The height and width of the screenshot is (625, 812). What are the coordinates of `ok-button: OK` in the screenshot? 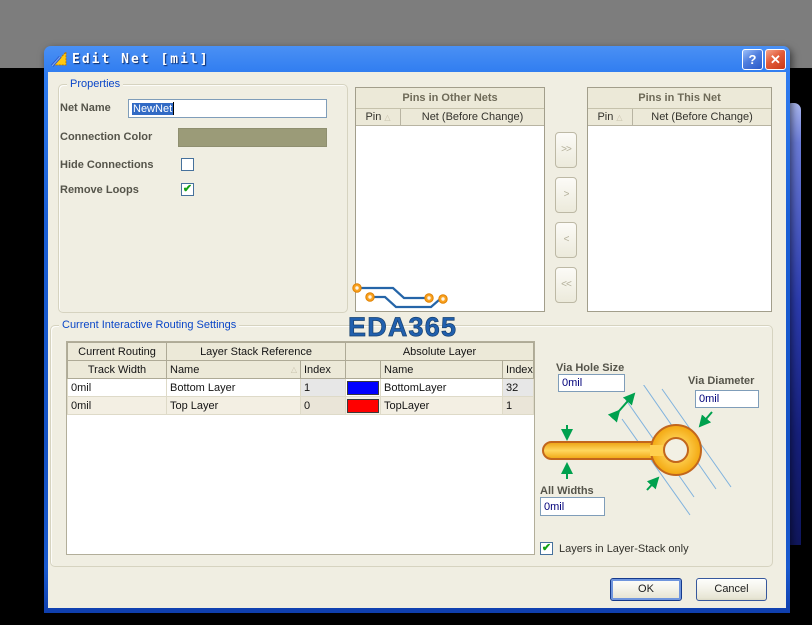 It's located at (646, 589).